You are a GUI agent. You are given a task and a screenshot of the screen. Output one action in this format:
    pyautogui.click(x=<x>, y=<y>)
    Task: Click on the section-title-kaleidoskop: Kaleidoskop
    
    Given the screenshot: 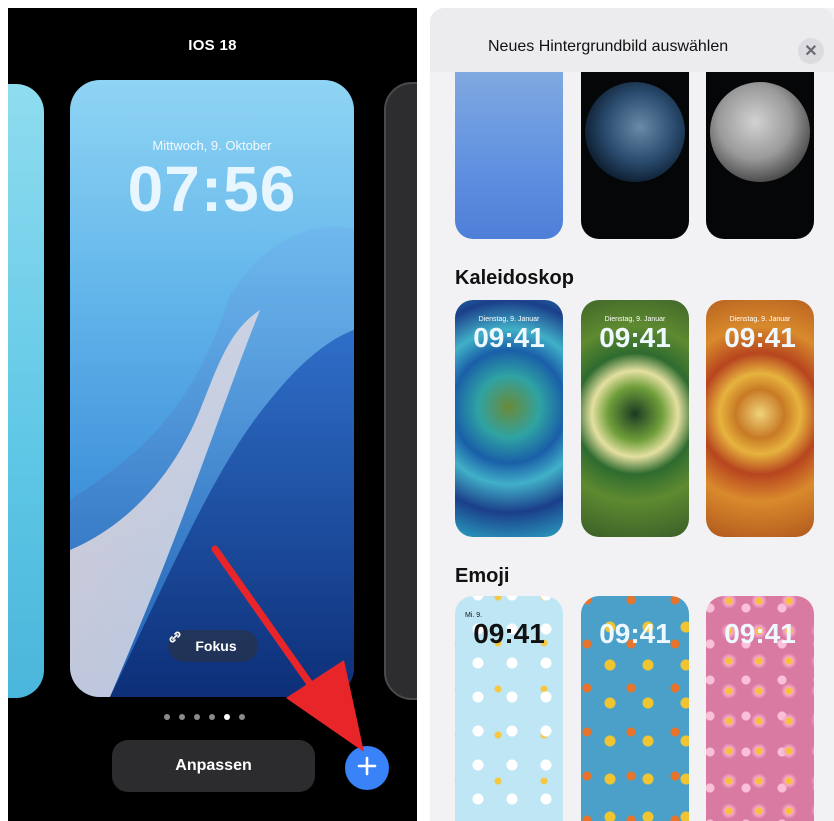 What is the action you would take?
    pyautogui.click(x=514, y=278)
    